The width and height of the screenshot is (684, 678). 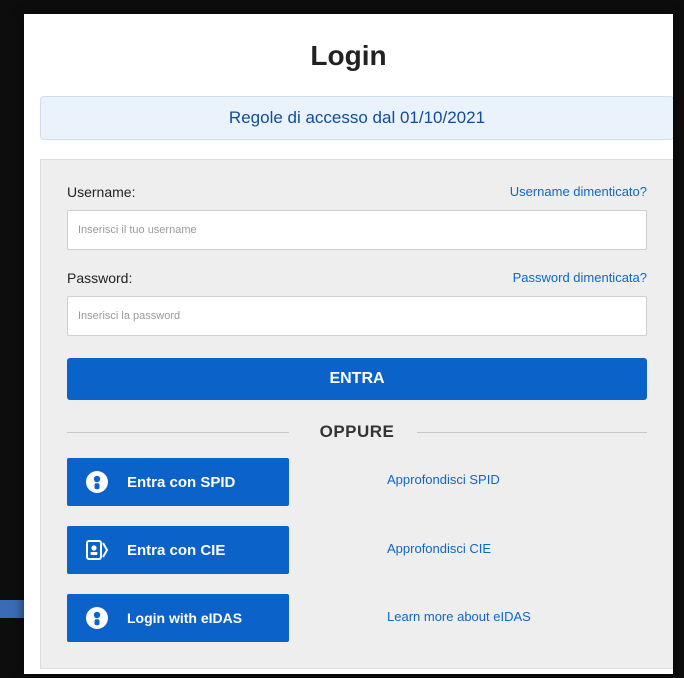 What do you see at coordinates (578, 191) in the screenshot?
I see `forgot-username-link: Username dimenticato?` at bounding box center [578, 191].